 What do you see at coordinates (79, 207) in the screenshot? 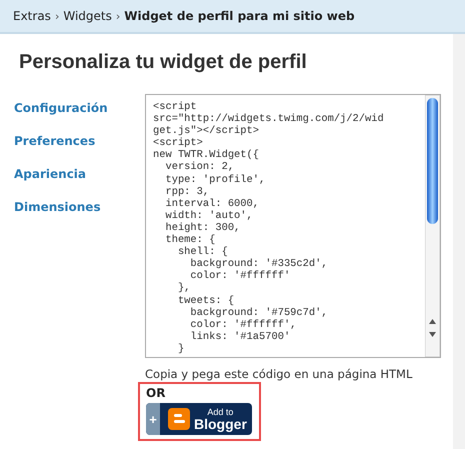
I see `sidebar-link: Dimensiones` at bounding box center [79, 207].